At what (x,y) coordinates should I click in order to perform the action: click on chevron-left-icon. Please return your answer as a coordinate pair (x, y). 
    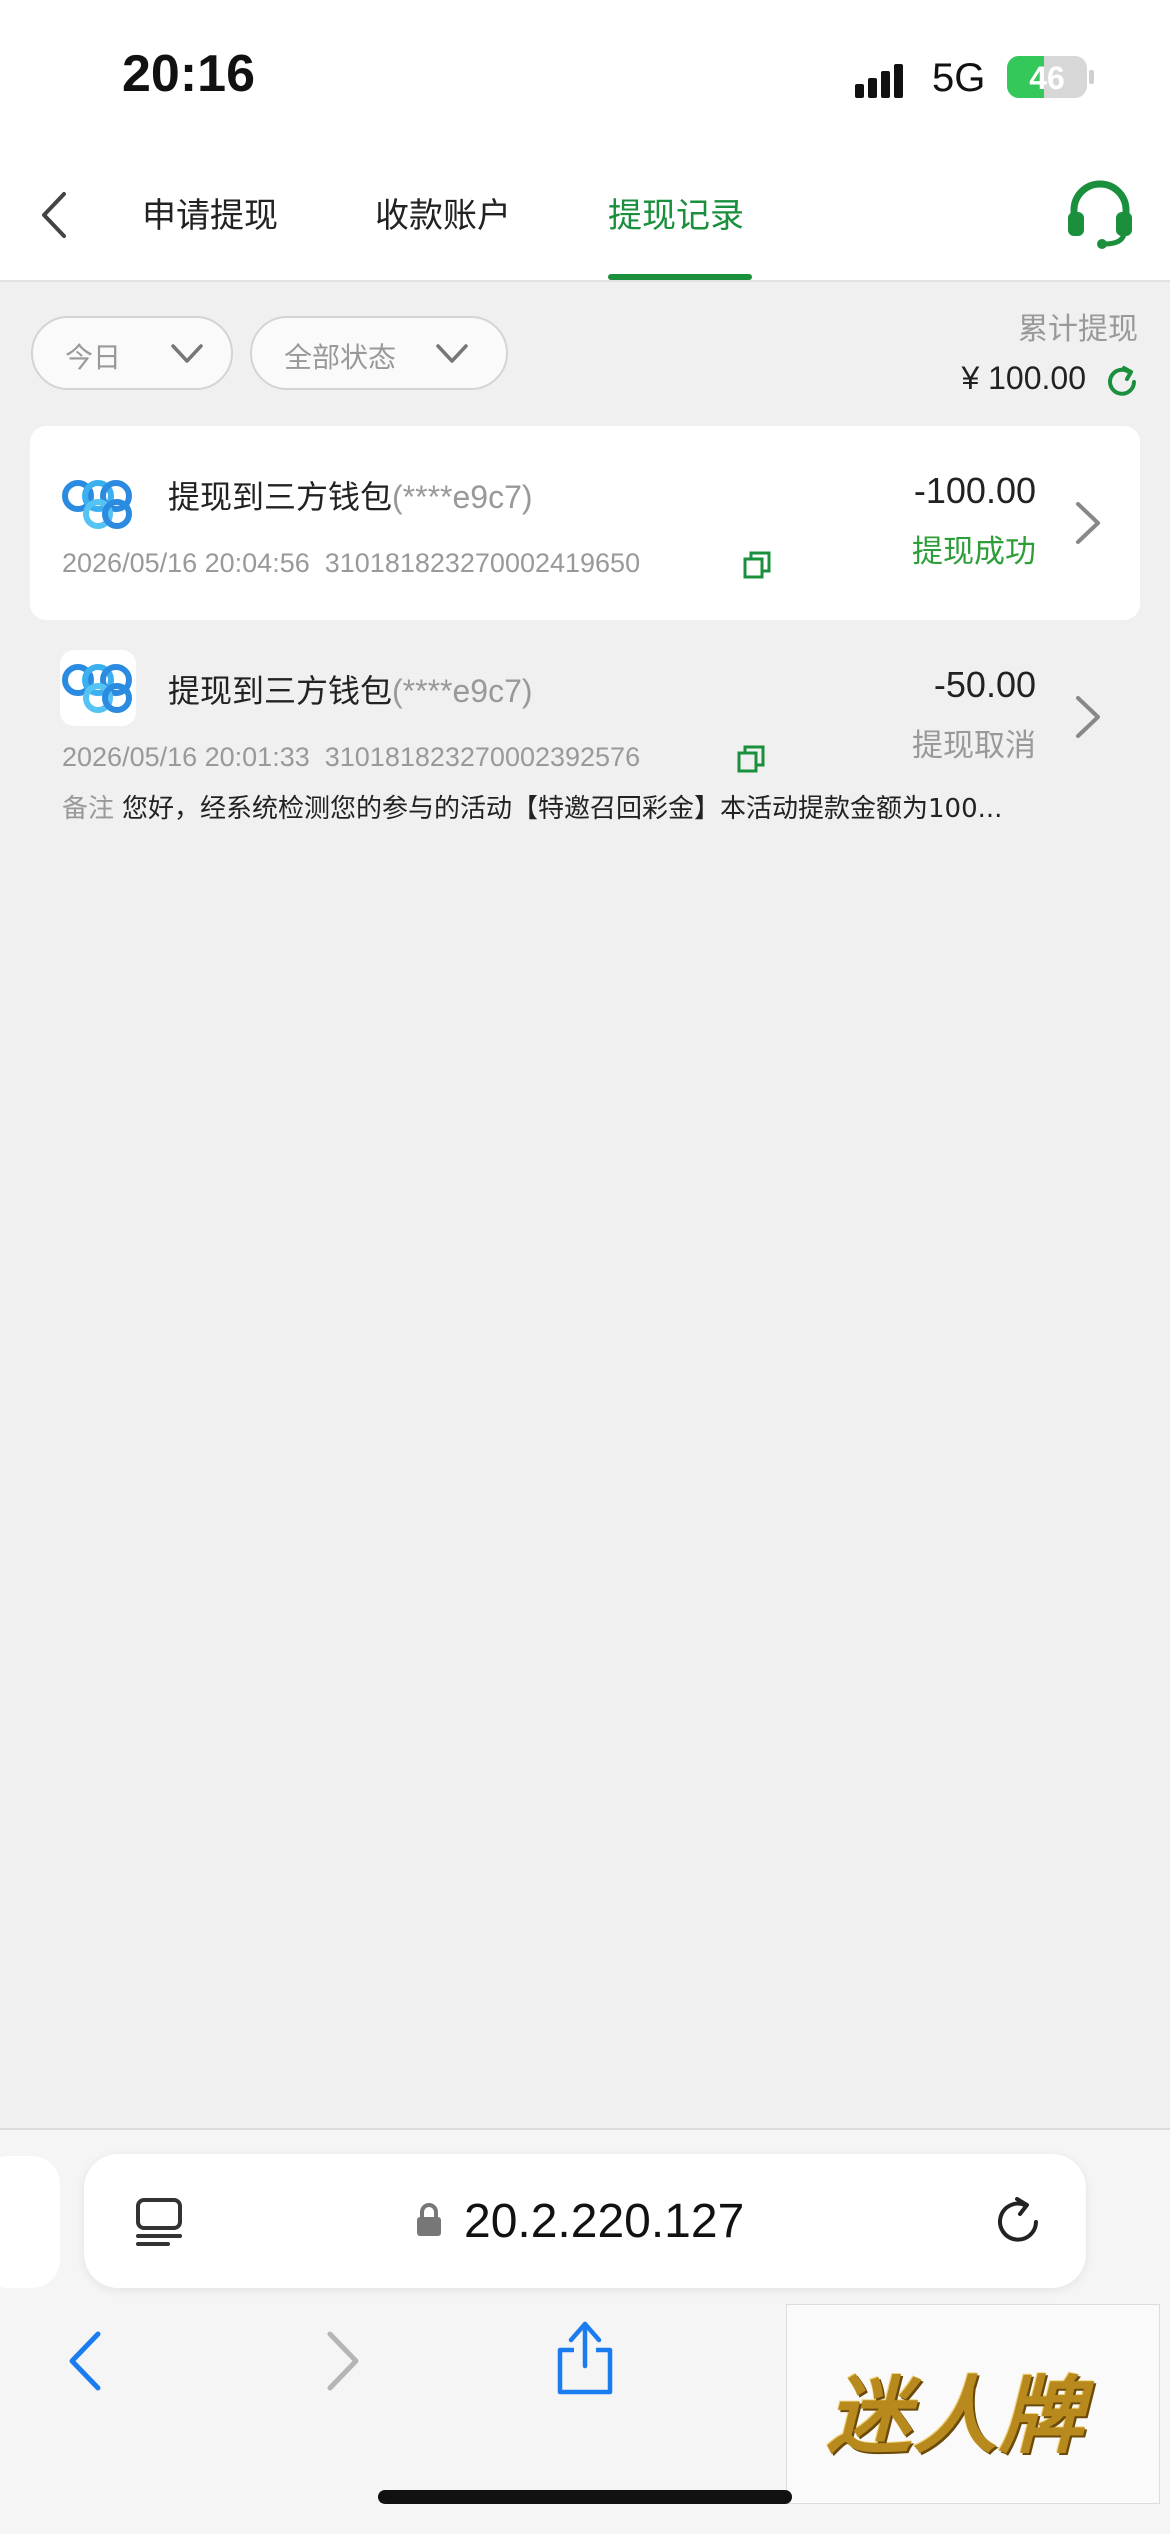
    Looking at the image, I should click on (54, 215).